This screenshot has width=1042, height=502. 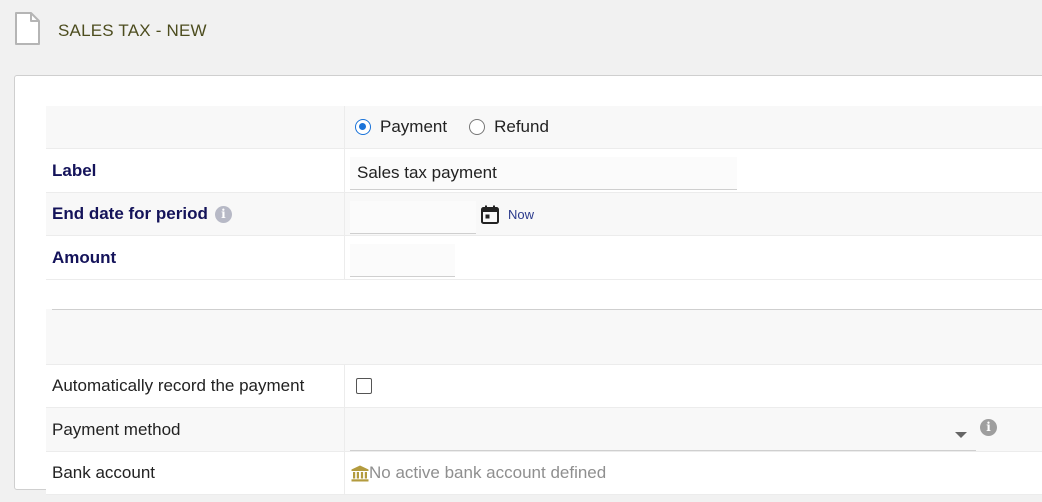 I want to click on payment-method-info-icon: i, so click(x=988, y=427).